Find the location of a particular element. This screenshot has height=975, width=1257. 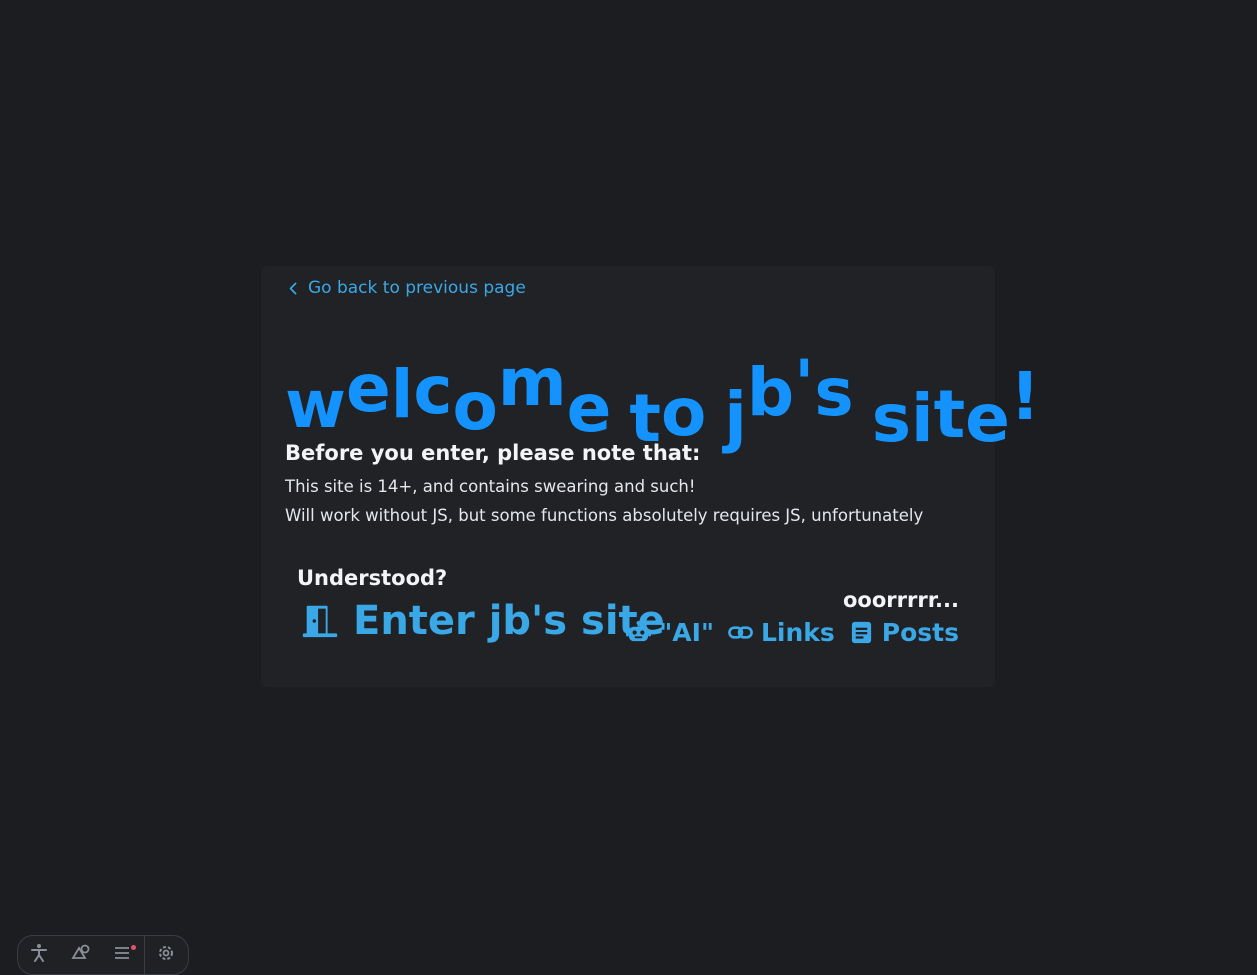

title-letter: ' is located at coordinates (804, 385).